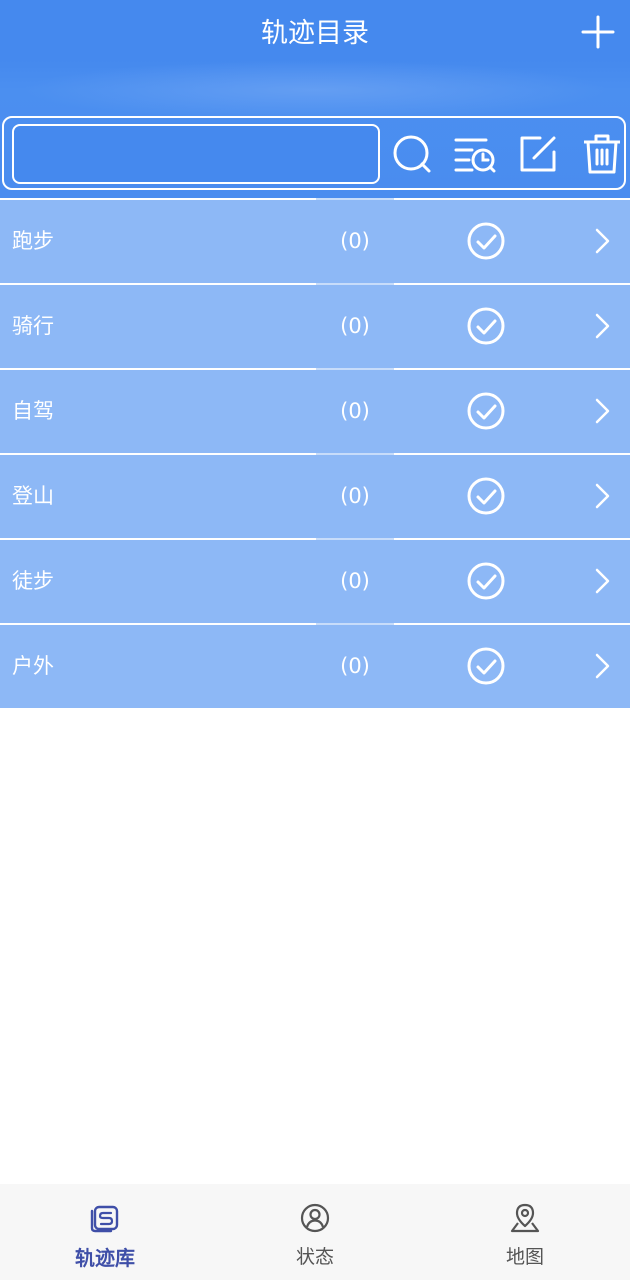 This screenshot has height=1280, width=630. I want to click on tab-status: 状态, so click(315, 1232).